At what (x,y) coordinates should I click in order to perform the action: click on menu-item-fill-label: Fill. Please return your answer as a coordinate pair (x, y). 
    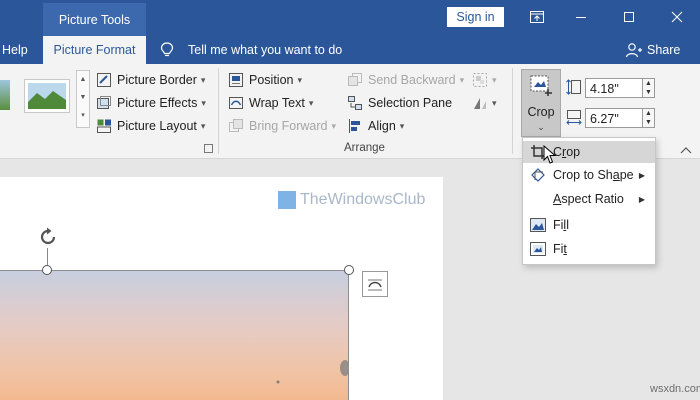
    Looking at the image, I should click on (561, 225).